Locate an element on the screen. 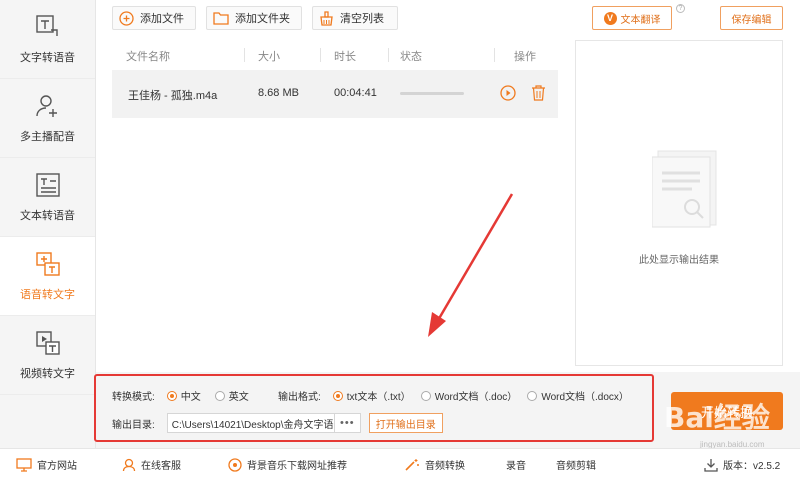 This screenshot has height=478, width=800. sidebar-item-multi-voice: 多主播配音 is located at coordinates (47, 118).